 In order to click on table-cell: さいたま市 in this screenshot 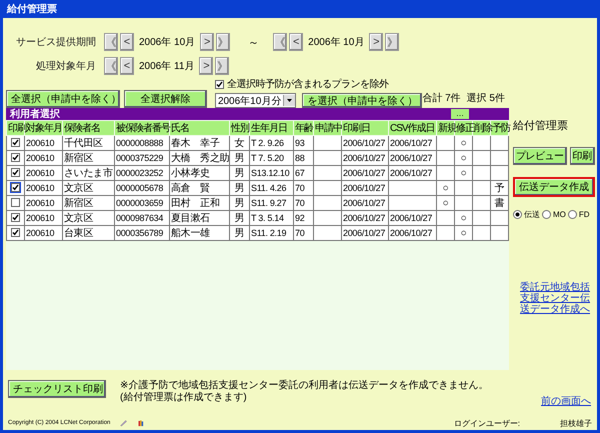, I will do `click(88, 173)`.